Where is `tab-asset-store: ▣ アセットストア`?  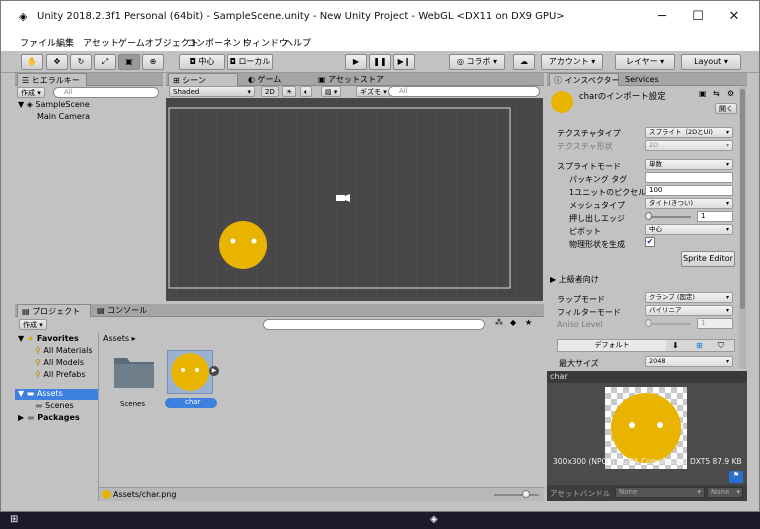
tab-asset-store: ▣ アセットストア is located at coordinates (354, 79).